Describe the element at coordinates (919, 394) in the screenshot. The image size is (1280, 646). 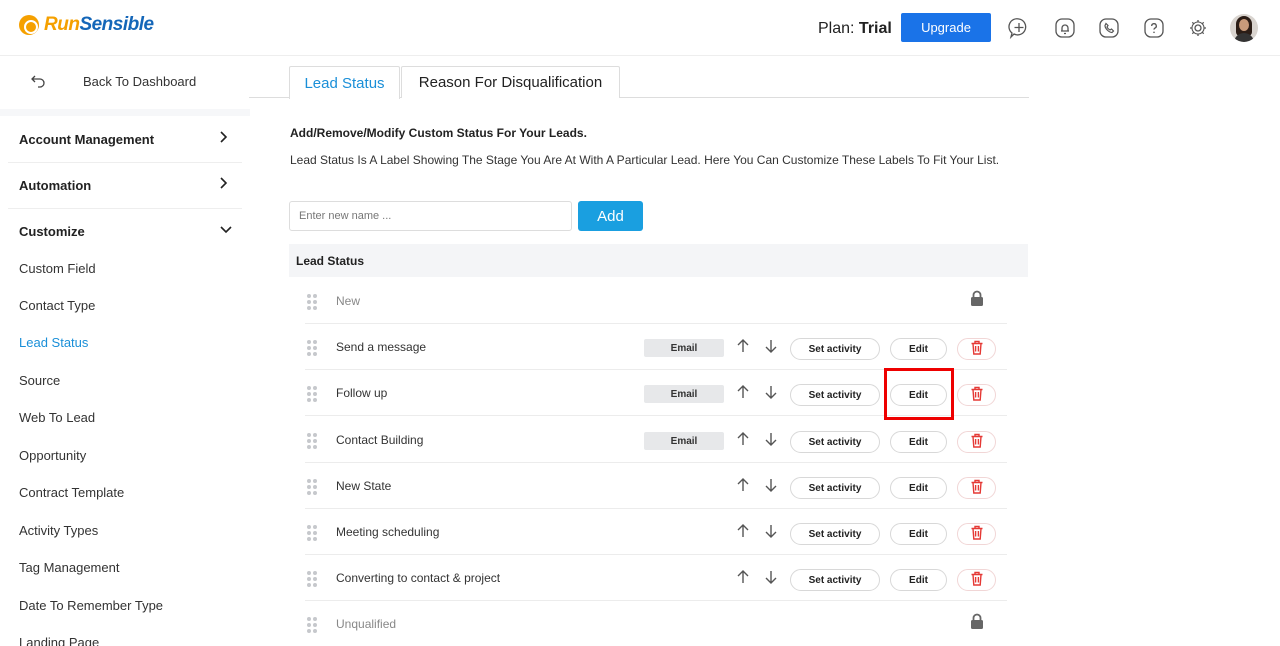
I see `highlight-annotation-box` at that location.